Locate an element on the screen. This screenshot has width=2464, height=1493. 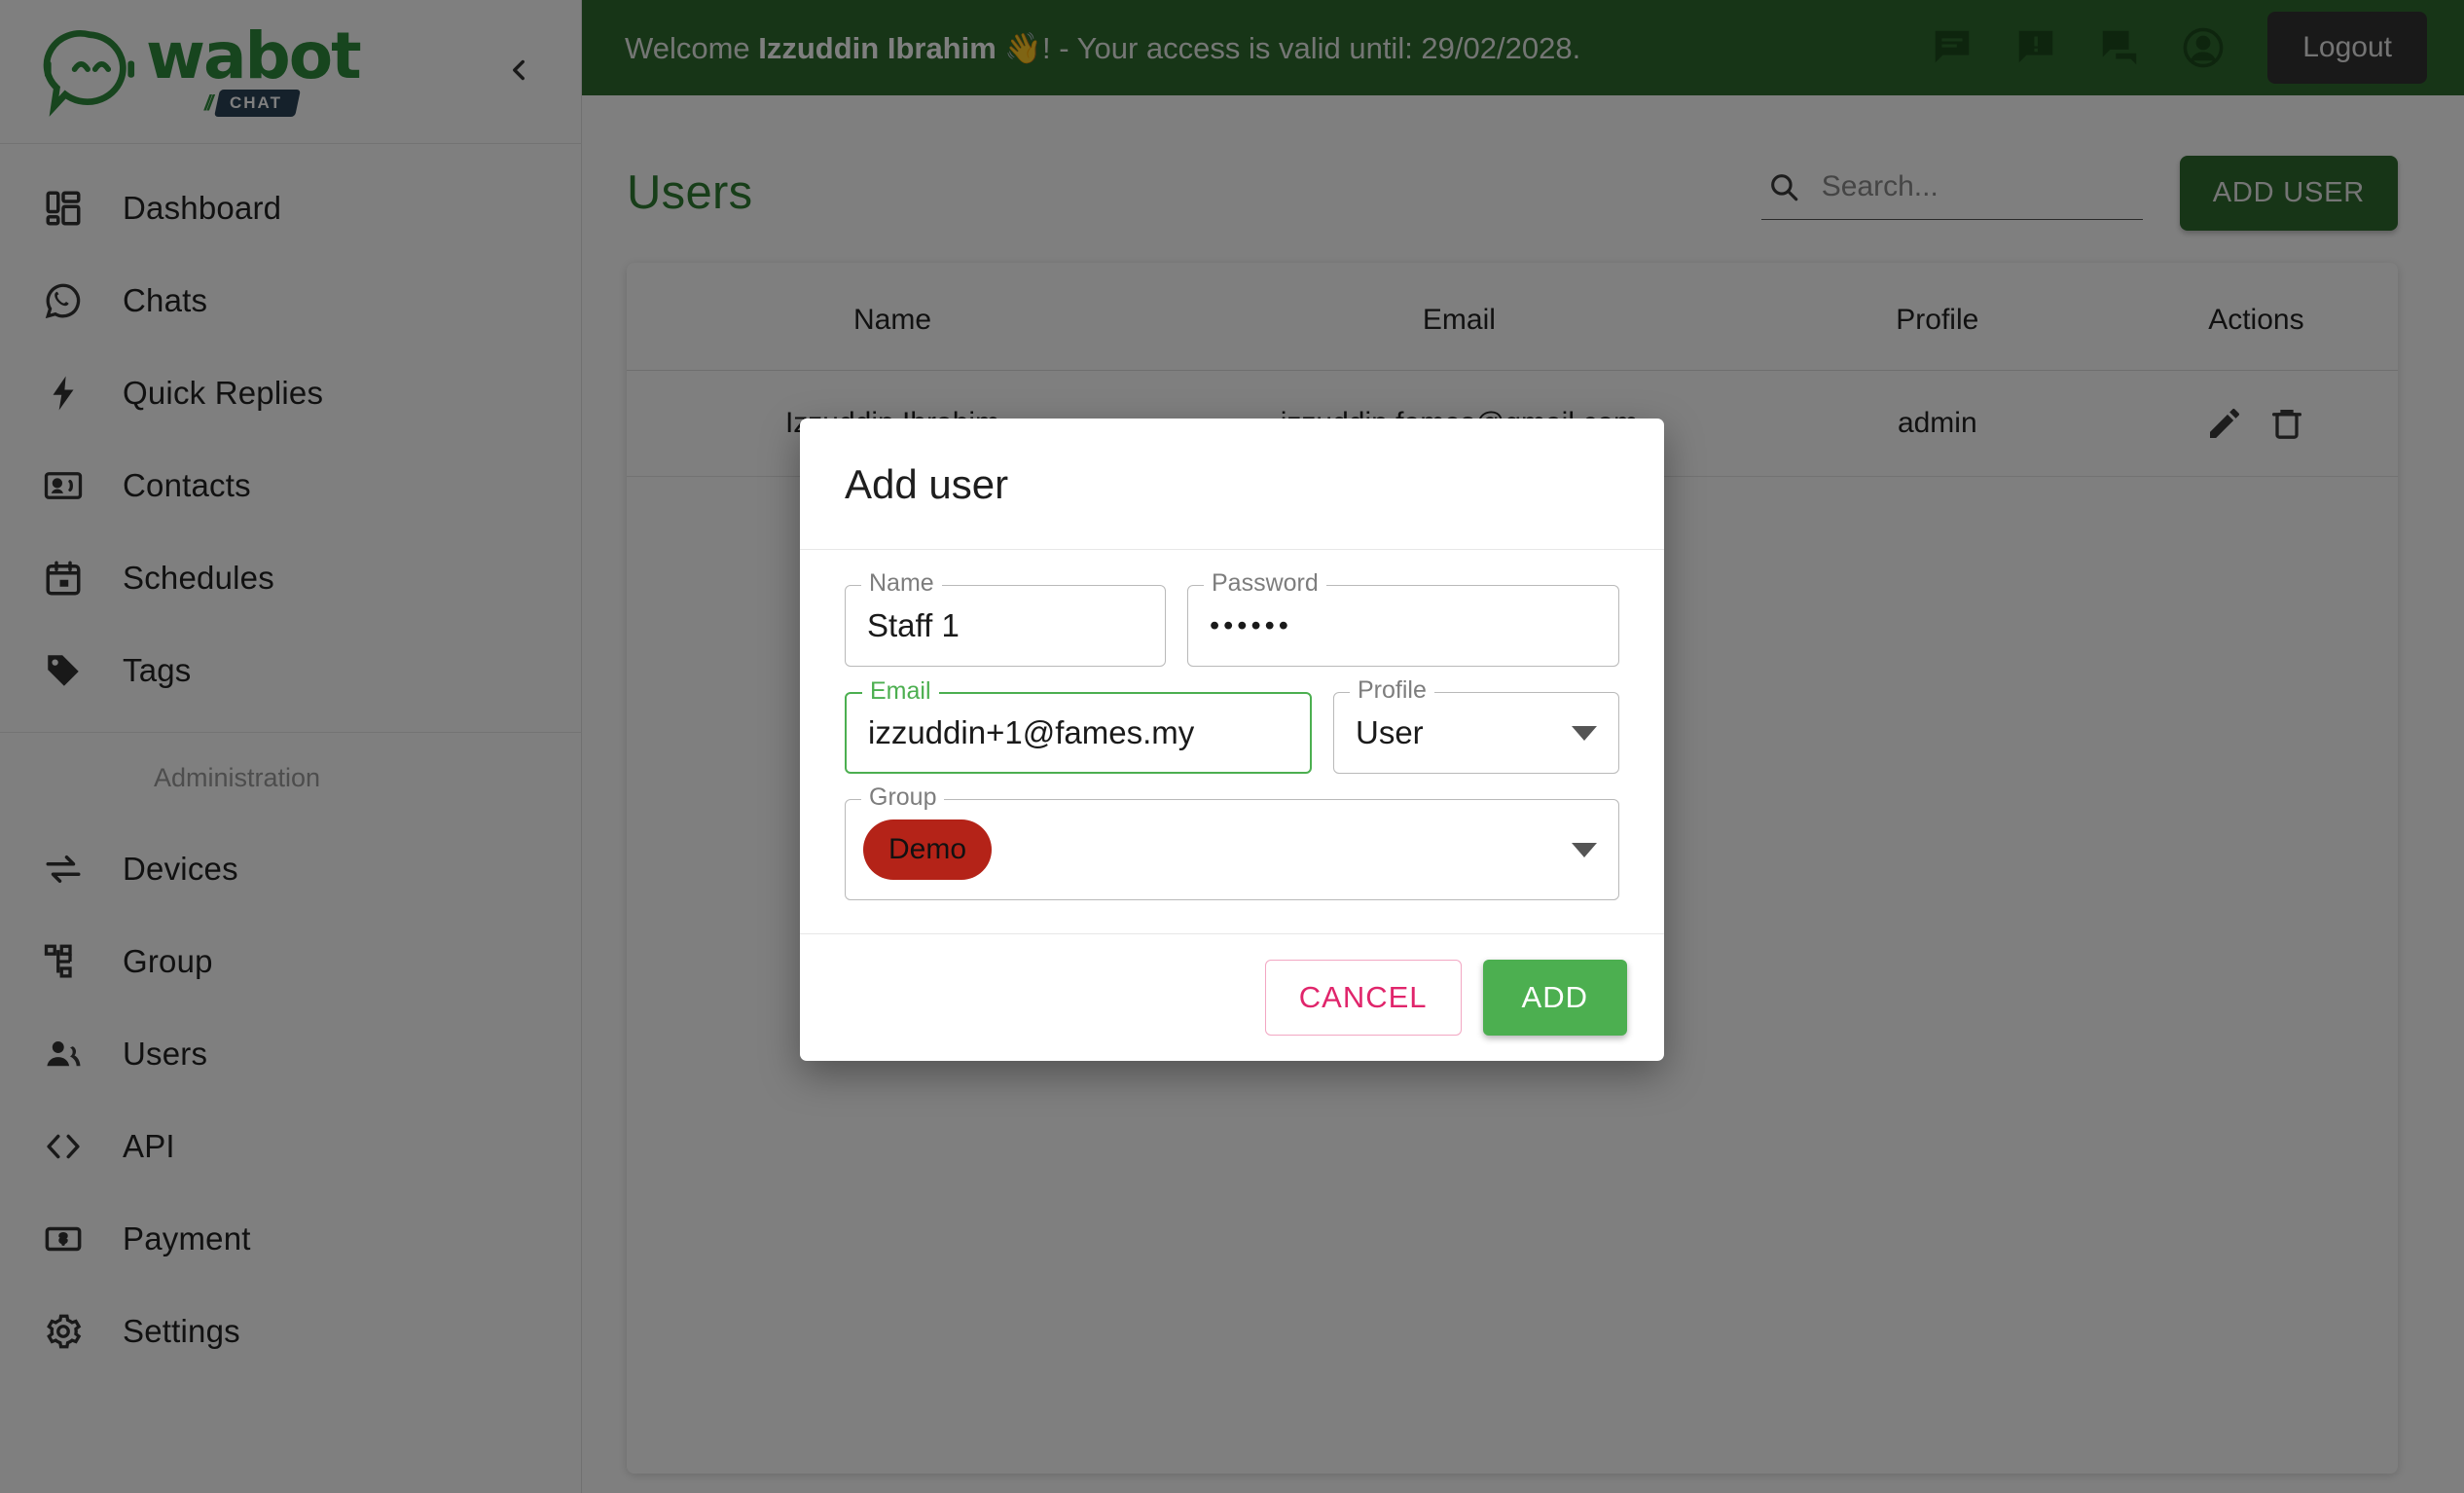
field-row-3: Group Demo is located at coordinates (1232, 842).